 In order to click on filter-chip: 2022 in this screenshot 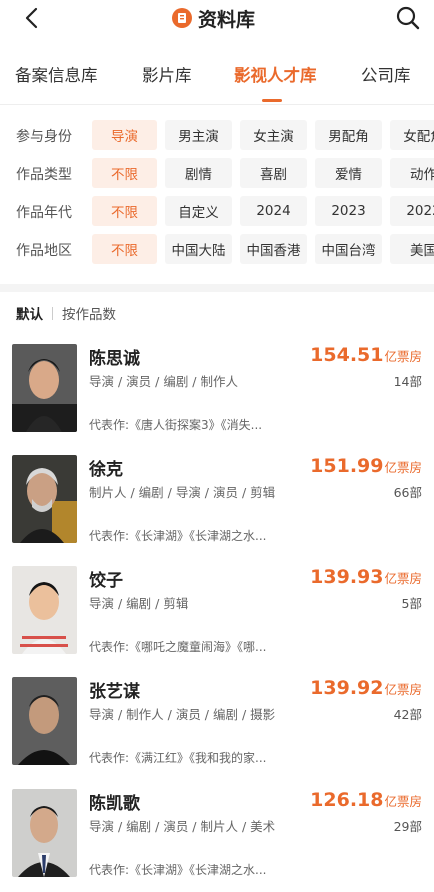, I will do `click(412, 211)`.